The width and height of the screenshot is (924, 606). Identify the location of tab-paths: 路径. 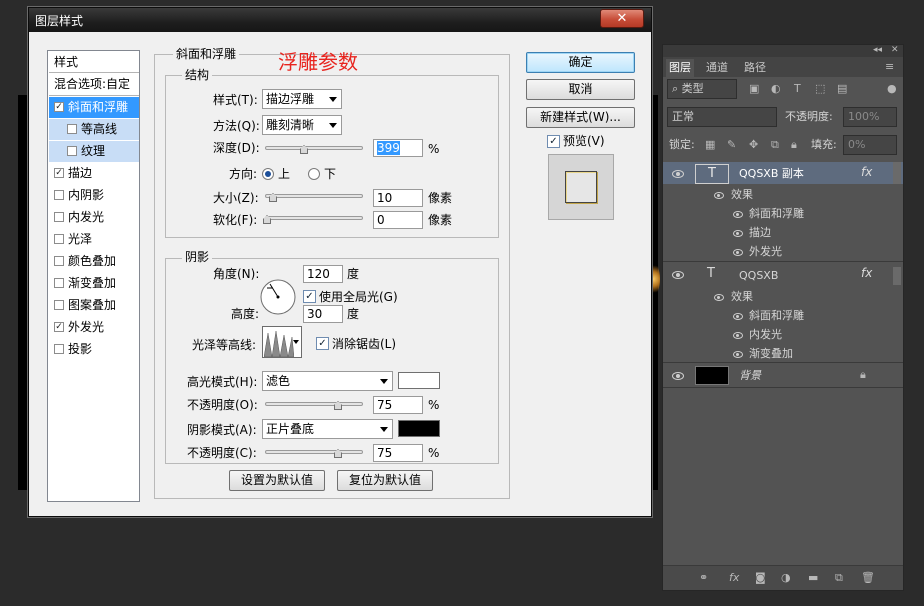
(755, 68).